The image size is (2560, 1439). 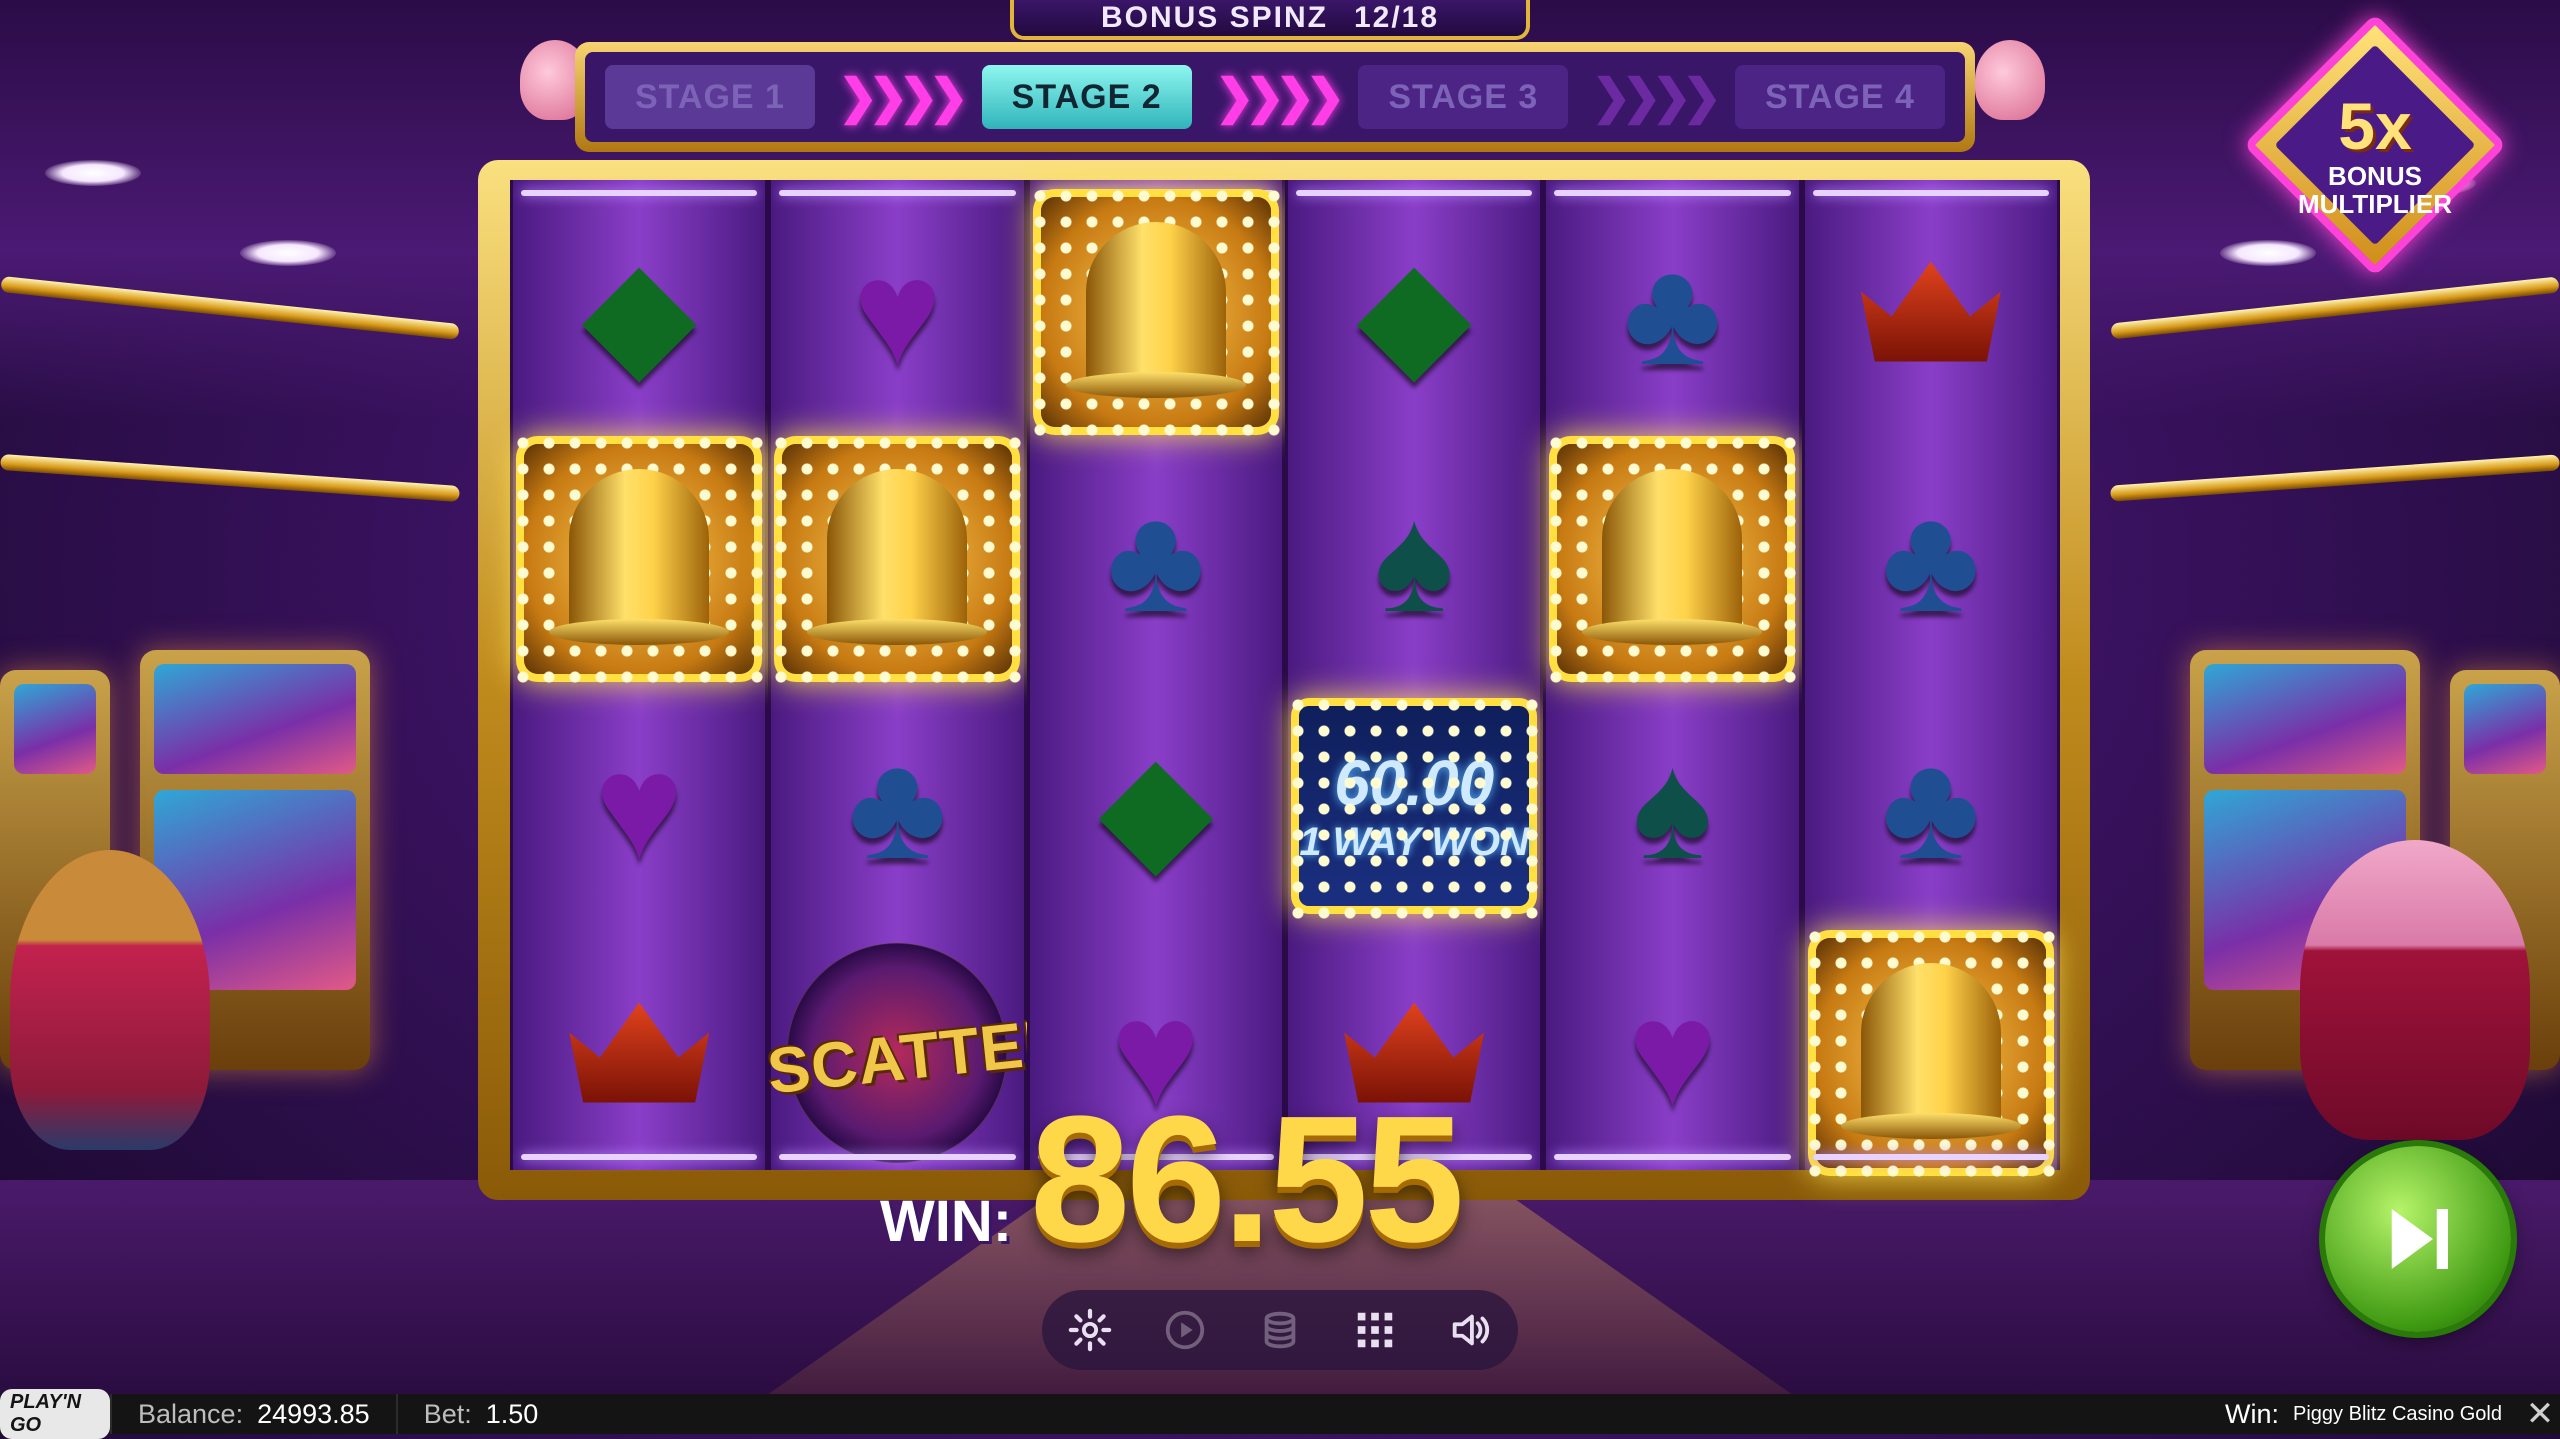 I want to click on stage-3: STAGE 3, so click(x=1463, y=97).